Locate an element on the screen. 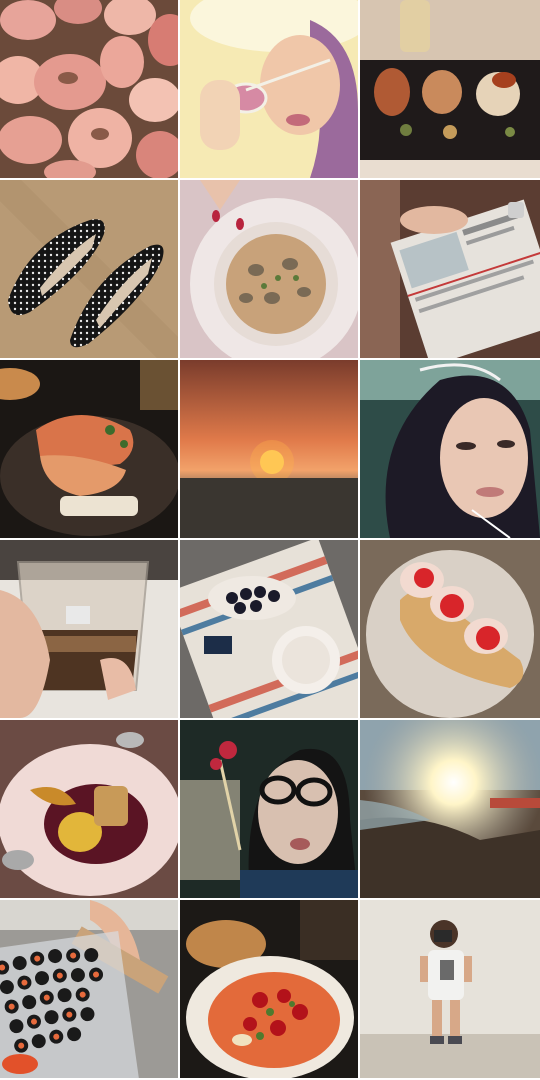 This screenshot has height=1080, width=540. beach-sun-icon is located at coordinates (450, 809).